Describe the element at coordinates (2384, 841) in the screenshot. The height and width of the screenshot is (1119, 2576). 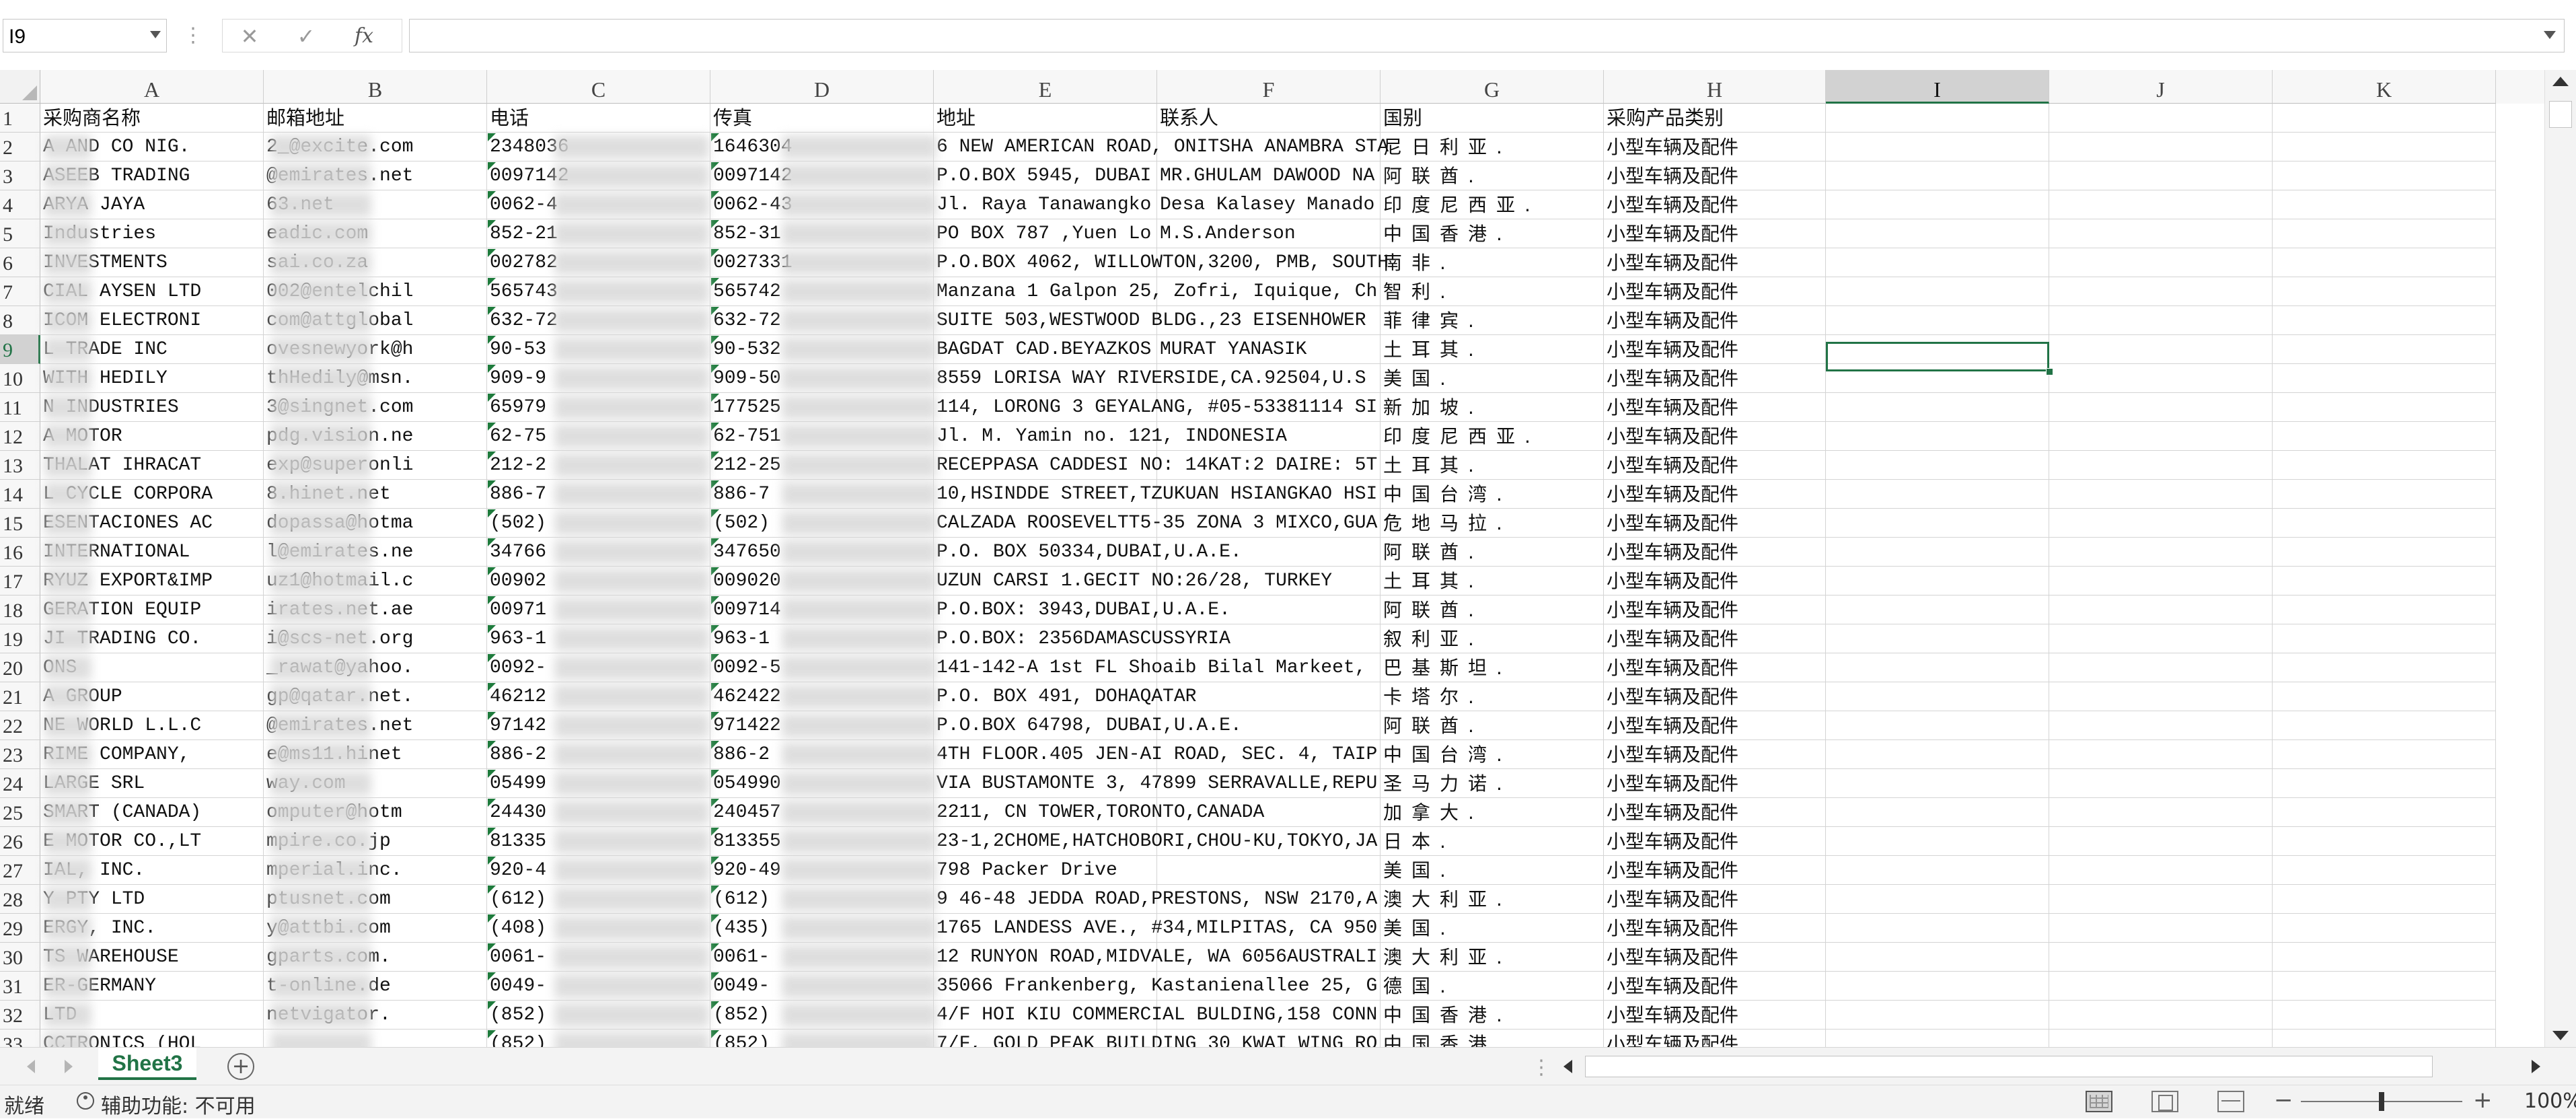
I see `cell-k26` at that location.